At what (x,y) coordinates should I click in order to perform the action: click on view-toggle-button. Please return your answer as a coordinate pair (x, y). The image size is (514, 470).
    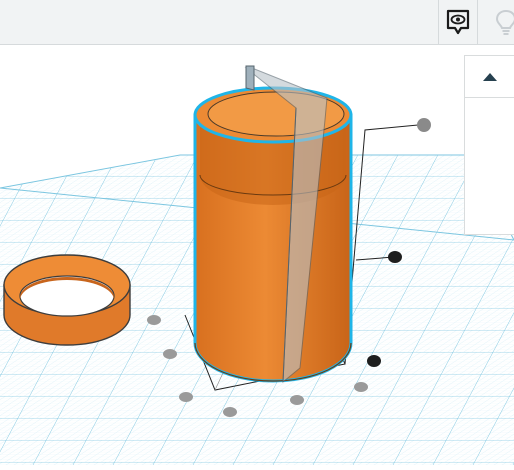
    Looking at the image, I should click on (458, 22).